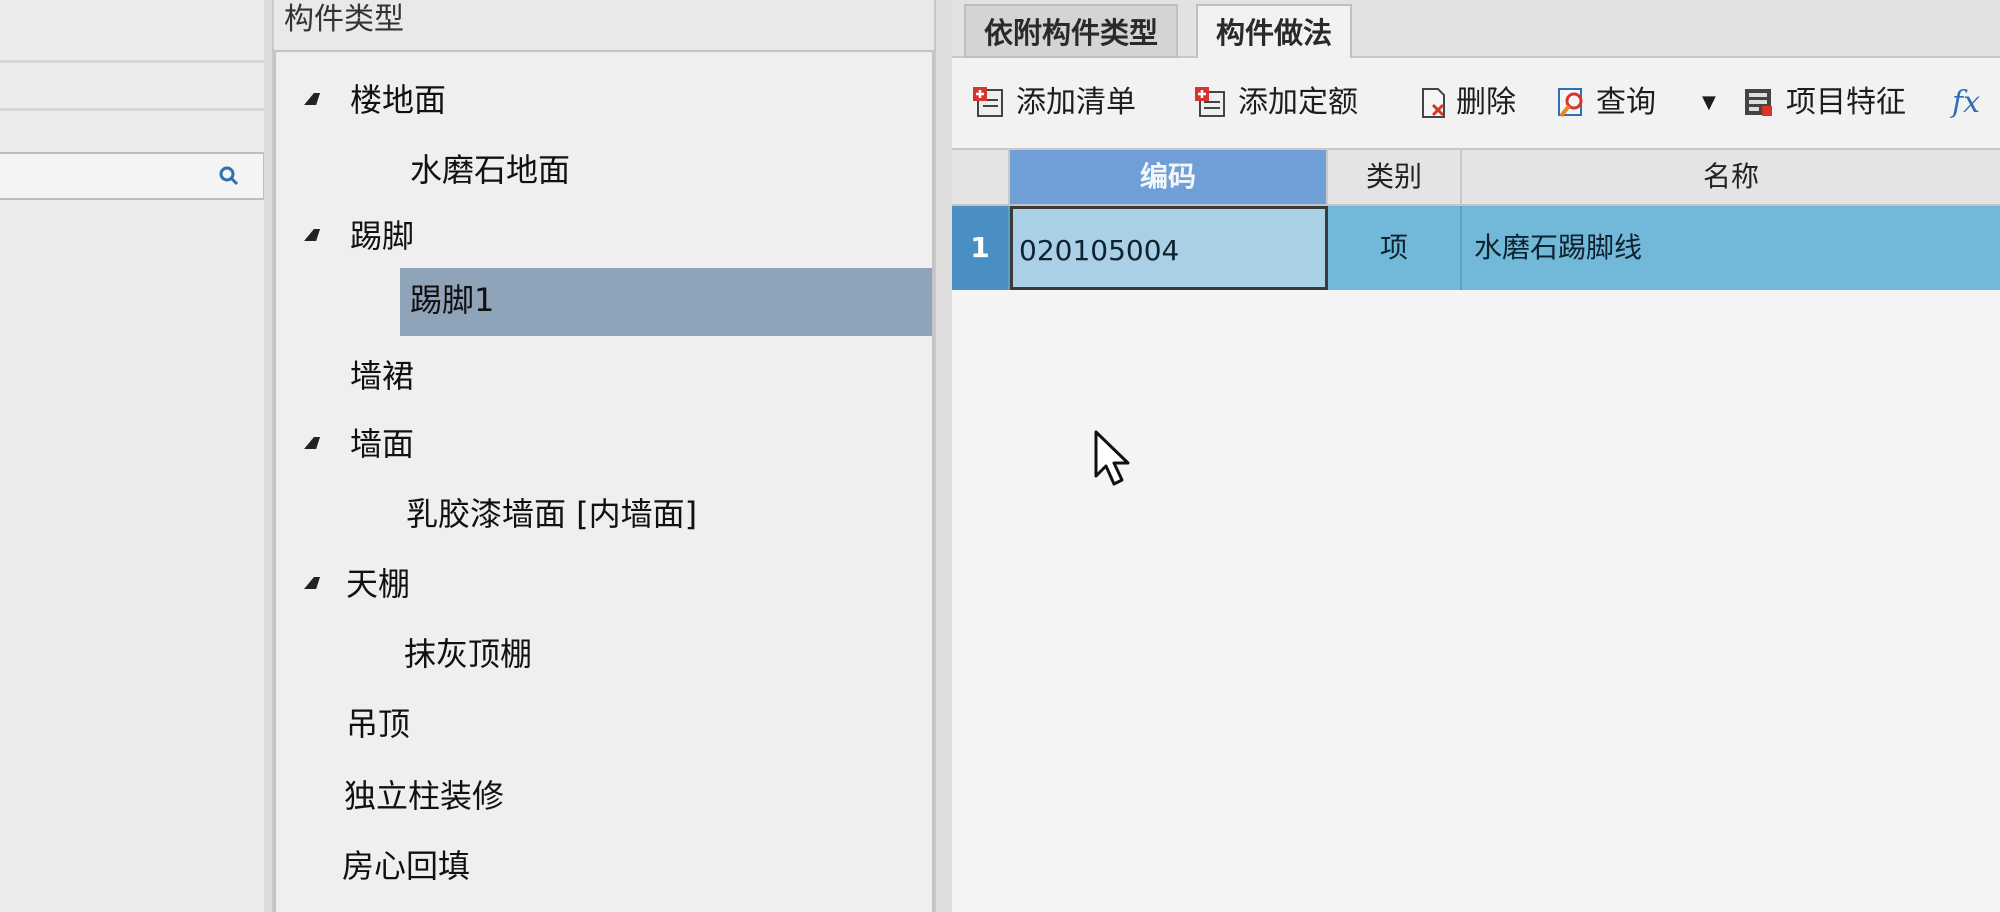 The width and height of the screenshot is (2000, 912). Describe the element at coordinates (604, 376) in the screenshot. I see `tree-item-dado: 墙裙` at that location.